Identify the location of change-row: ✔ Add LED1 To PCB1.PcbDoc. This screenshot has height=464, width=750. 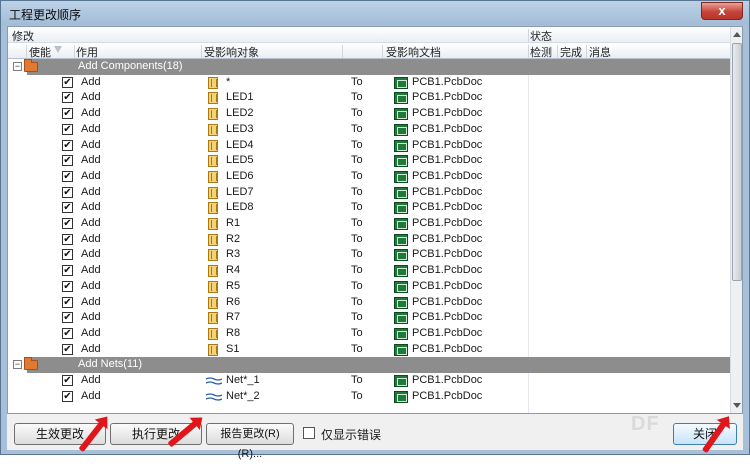
(369, 98).